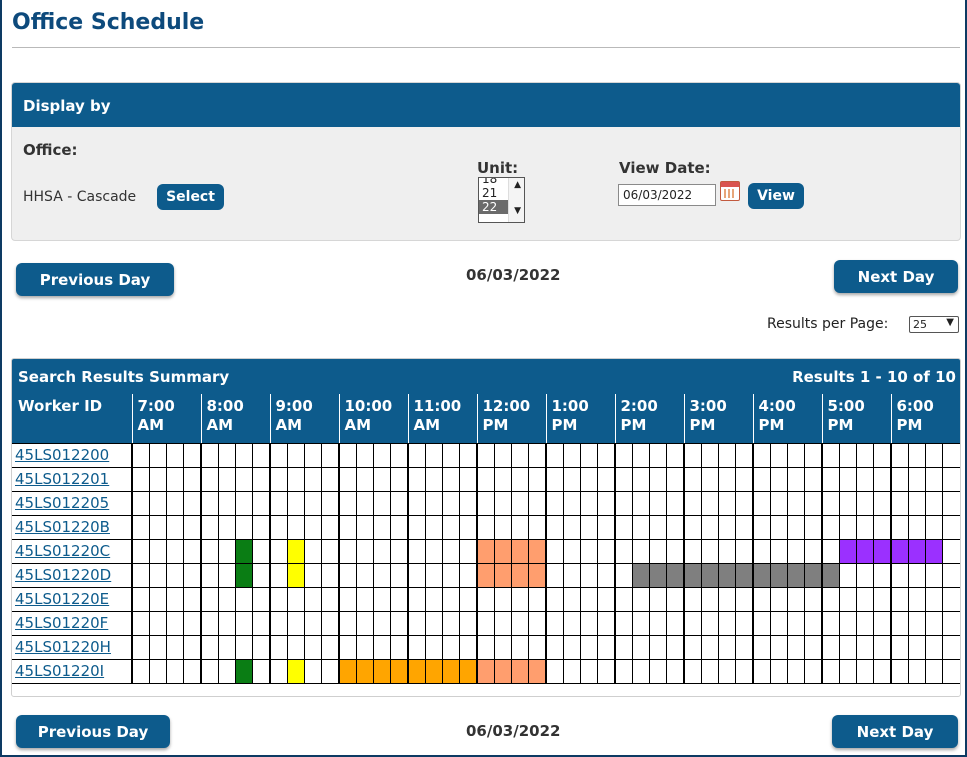 The image size is (967, 757). Describe the element at coordinates (649, 418) in the screenshot. I see `hour-header: 2:00 PM` at that location.